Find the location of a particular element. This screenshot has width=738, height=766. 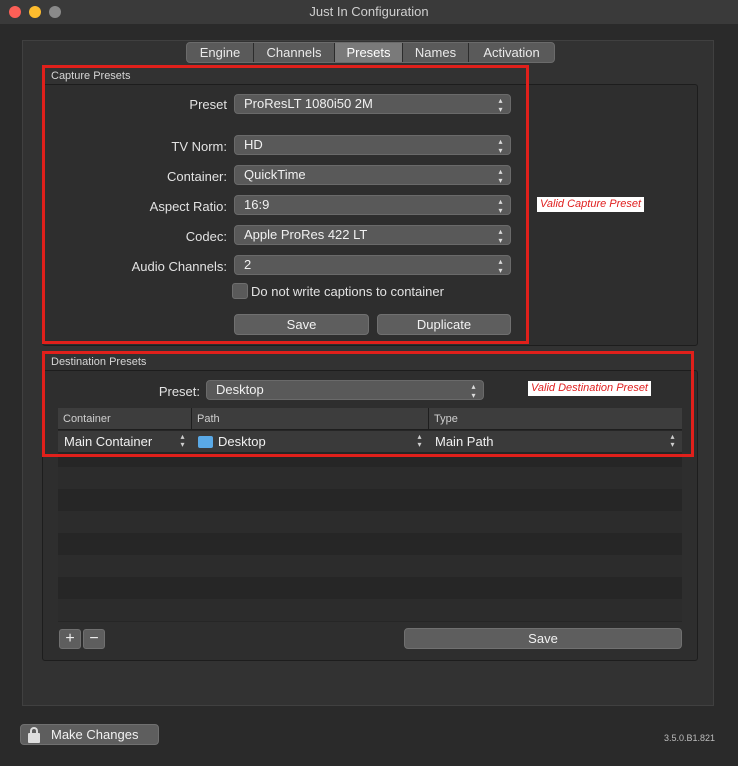

tab-channels: Channels is located at coordinates (294, 52).